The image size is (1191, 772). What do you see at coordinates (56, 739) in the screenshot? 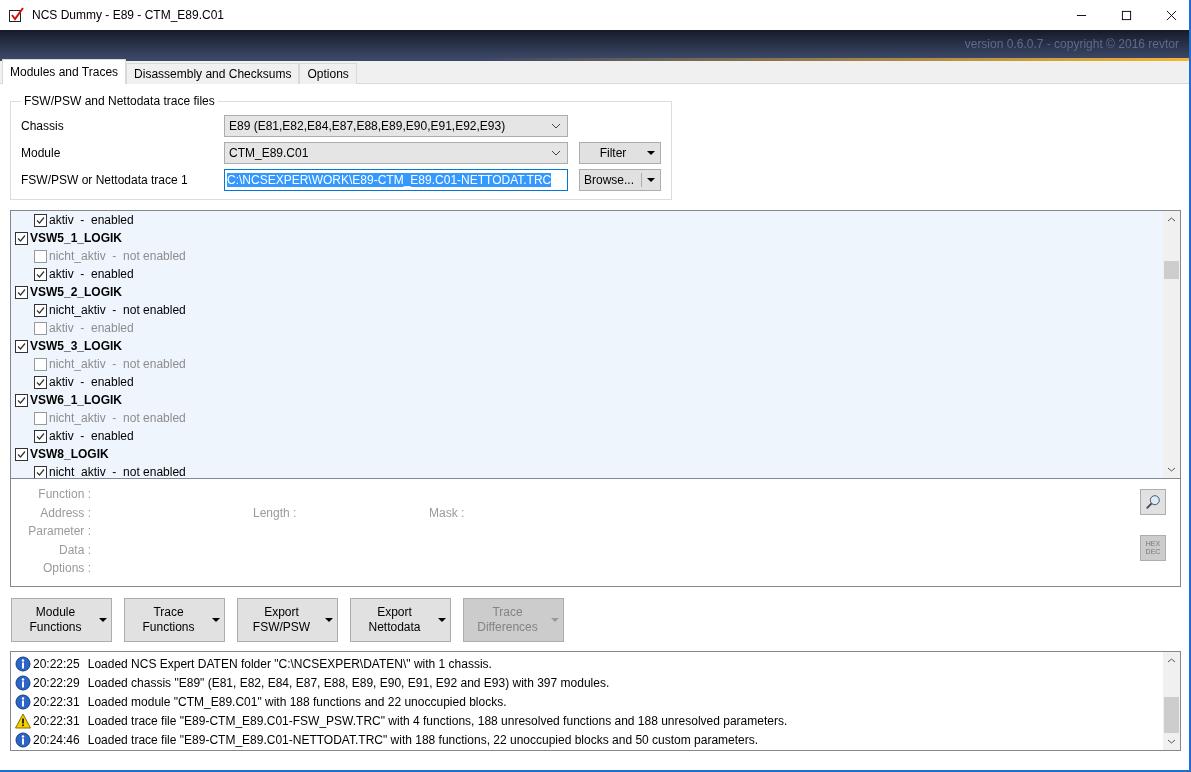
I see `log-time: 20:24:46` at bounding box center [56, 739].